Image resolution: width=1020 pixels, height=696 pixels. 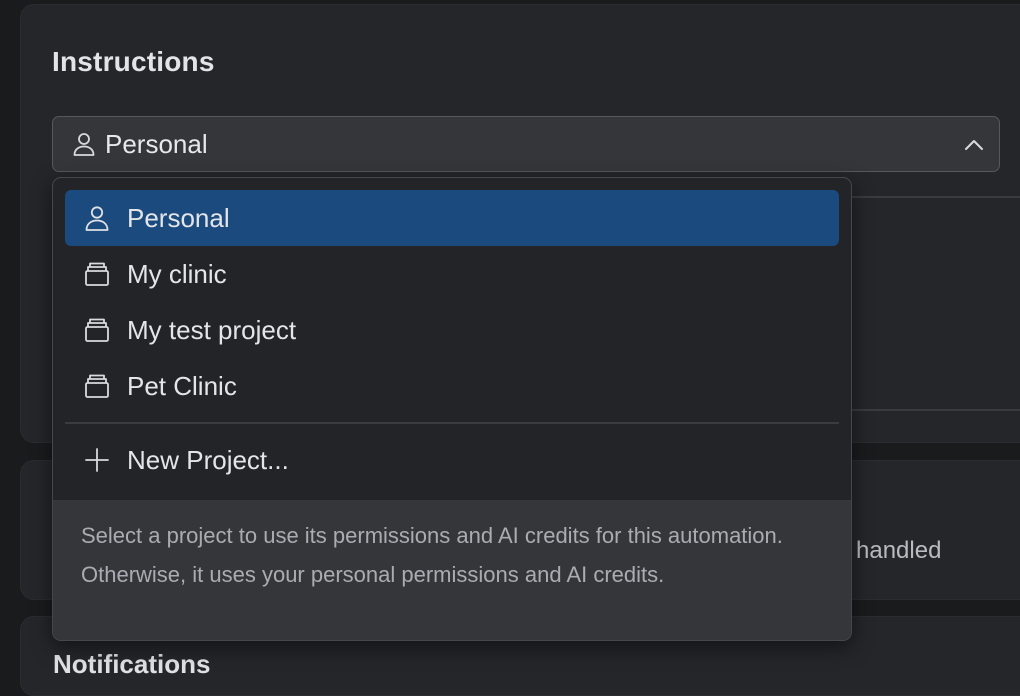 I want to click on background-partial-text: handled, so click(x=899, y=550).